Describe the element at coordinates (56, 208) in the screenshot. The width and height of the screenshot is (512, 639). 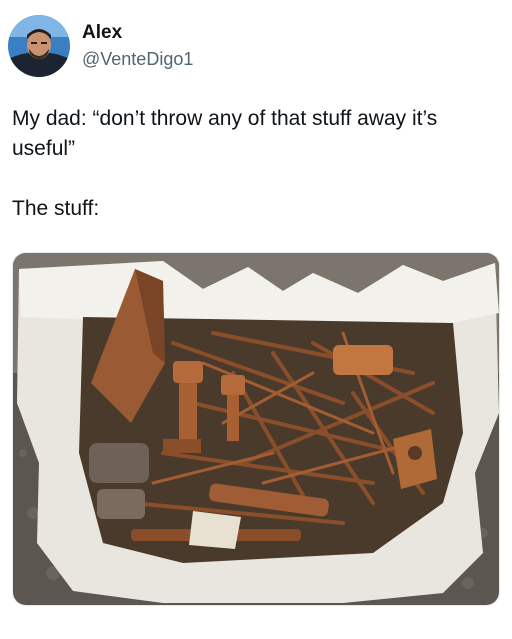
I see `tweet-paragraph: The stuff:` at that location.